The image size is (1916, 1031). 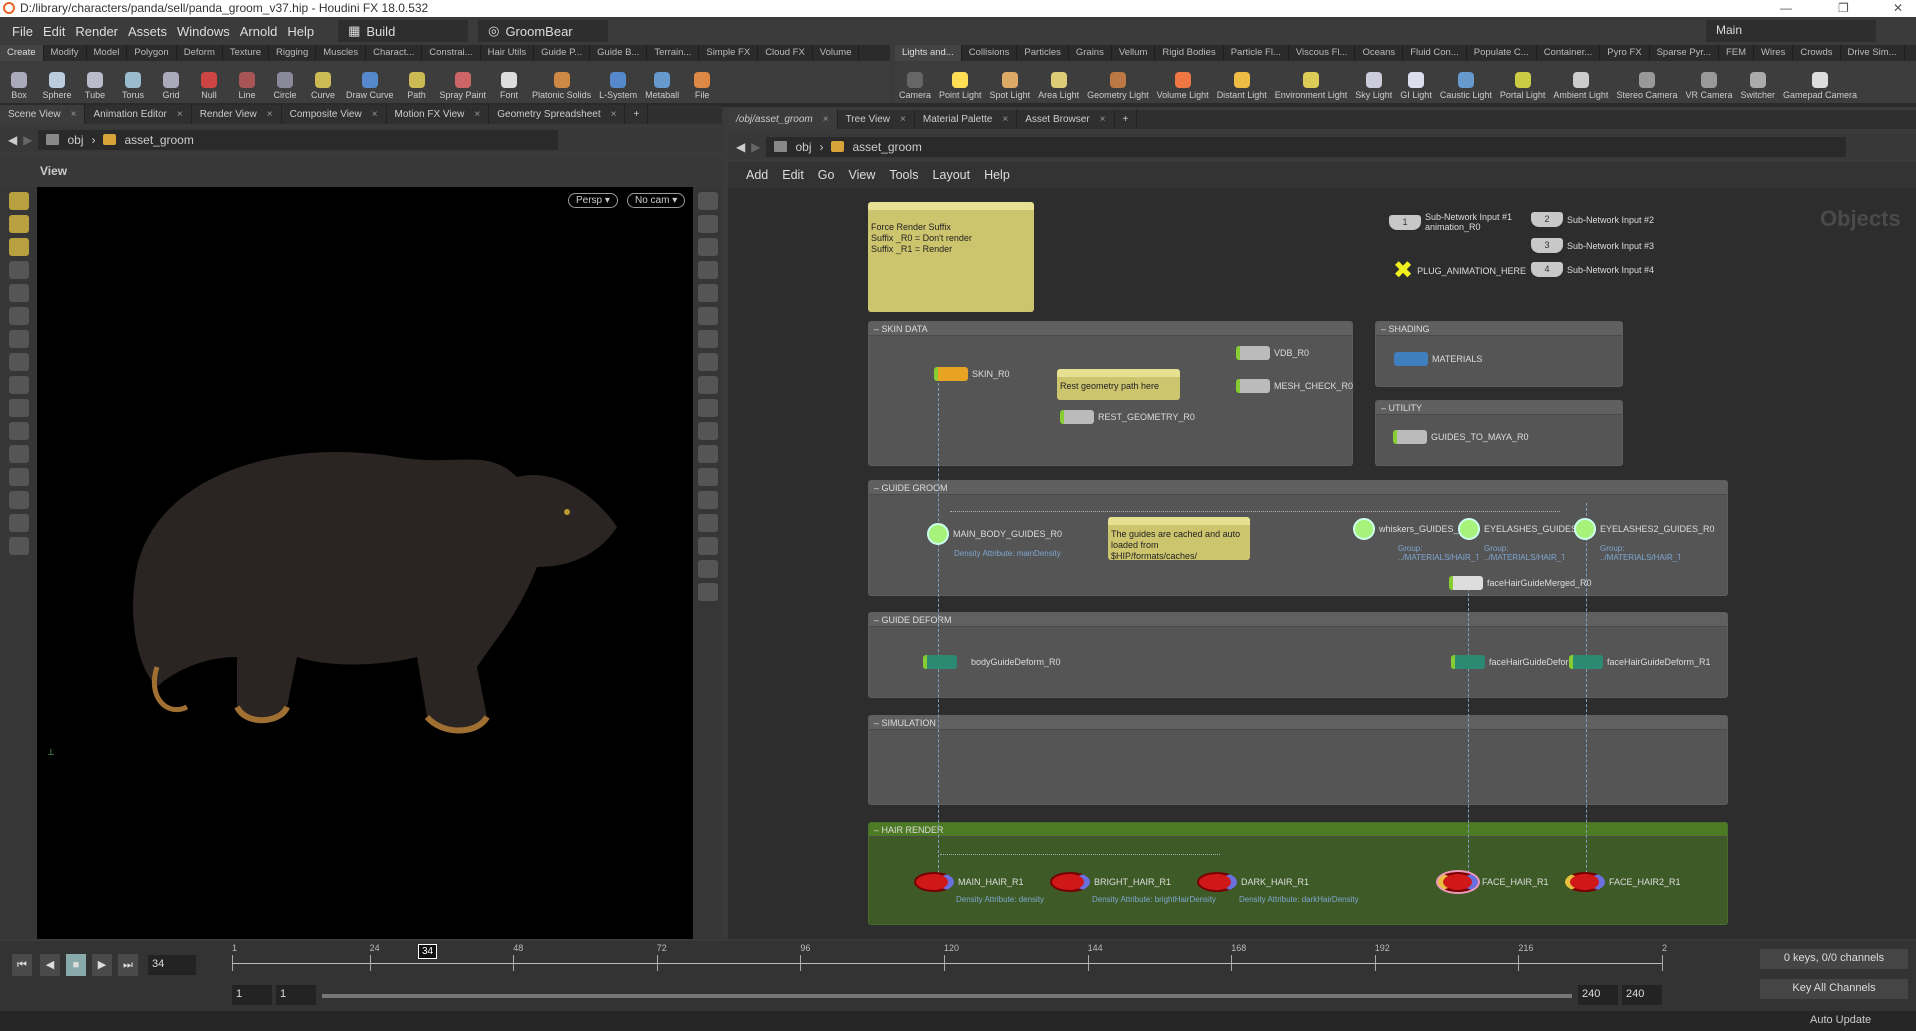 I want to click on subnet-input-2: 2 Sub-Network Input #2, so click(x=1592, y=219).